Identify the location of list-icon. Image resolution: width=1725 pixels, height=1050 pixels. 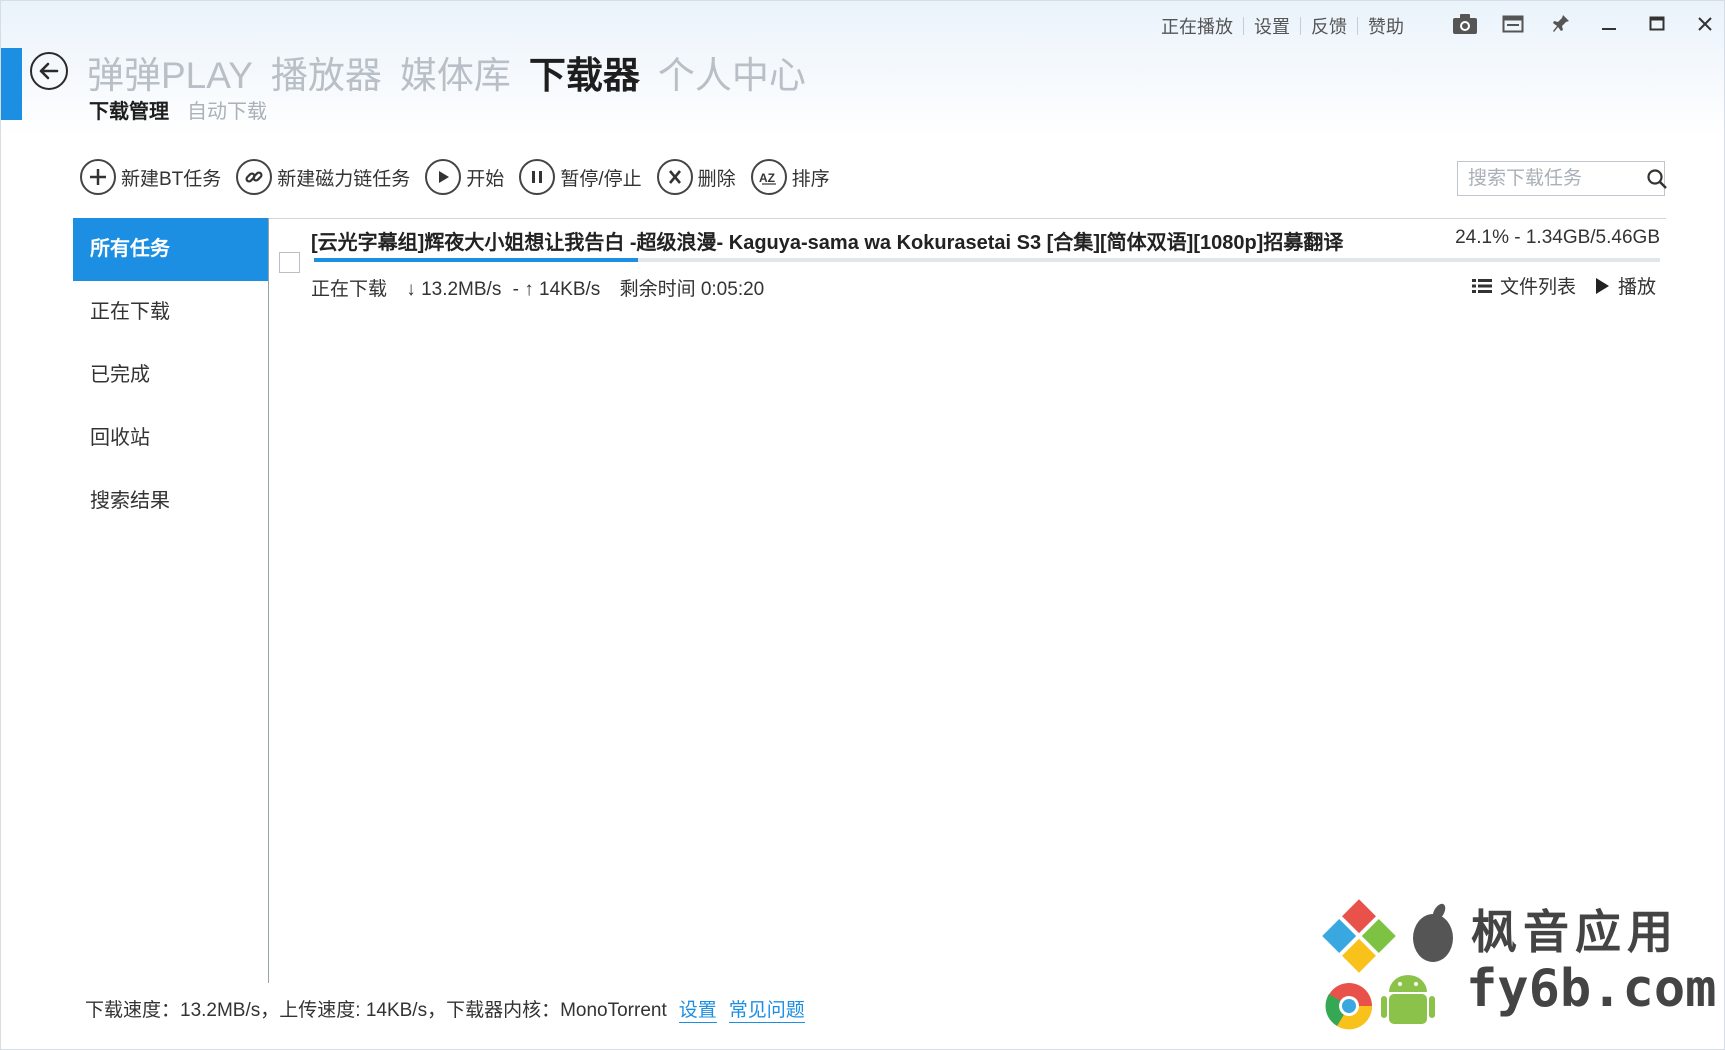
(1481, 285).